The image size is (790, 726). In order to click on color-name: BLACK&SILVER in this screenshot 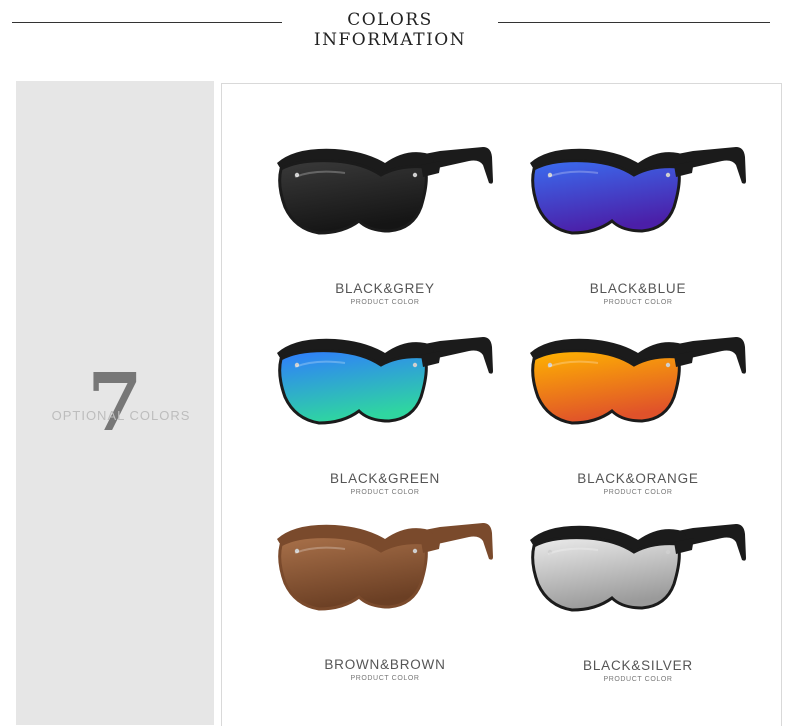, I will do `click(638, 665)`.